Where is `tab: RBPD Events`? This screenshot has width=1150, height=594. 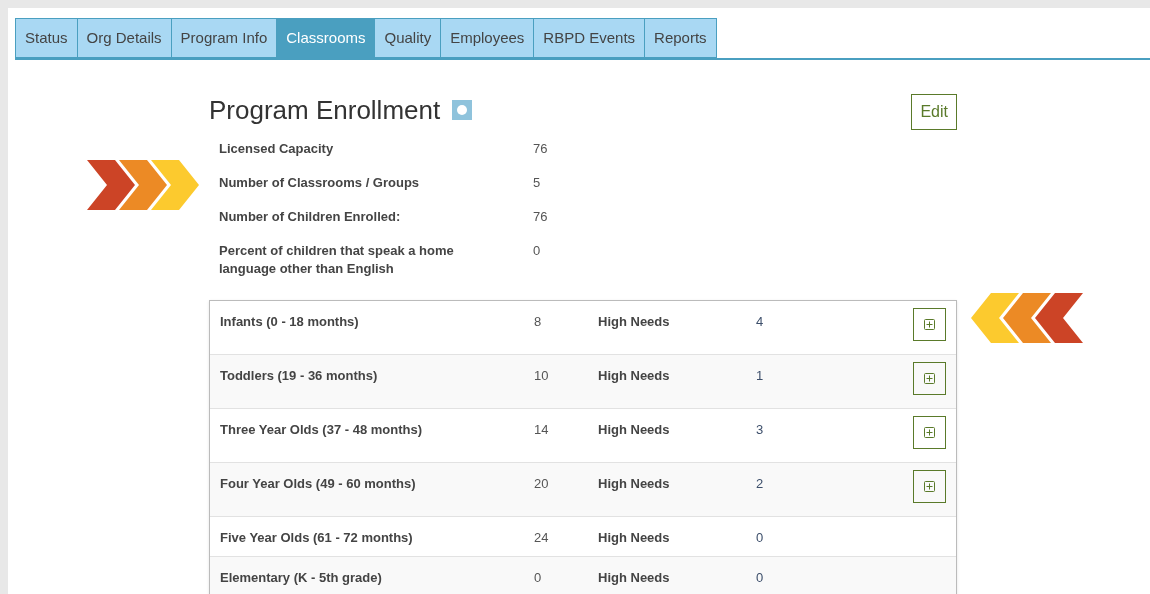 tab: RBPD Events is located at coordinates (589, 38).